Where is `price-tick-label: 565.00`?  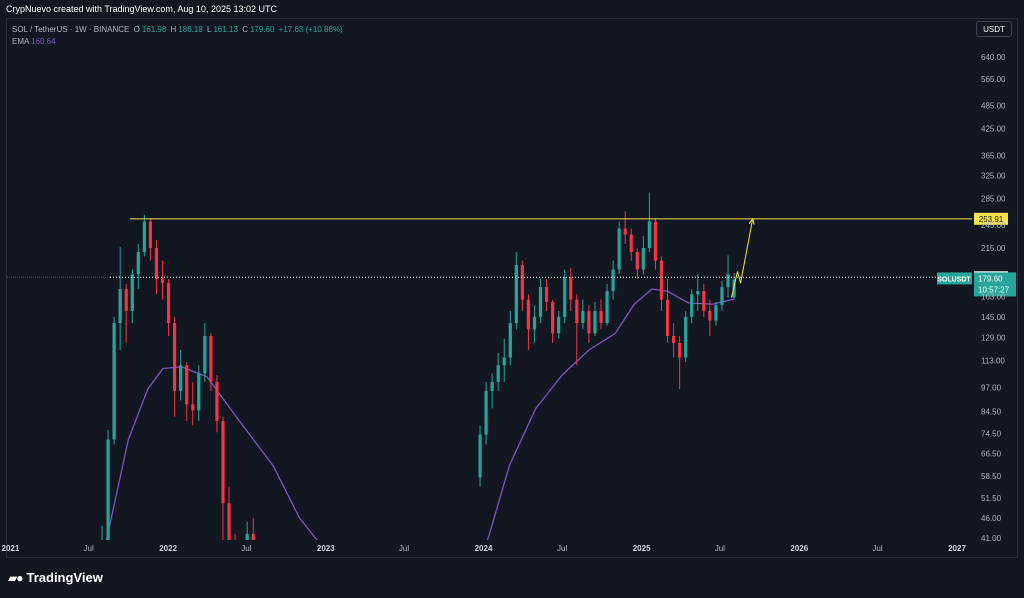
price-tick-label: 565.00 is located at coordinates (993, 79).